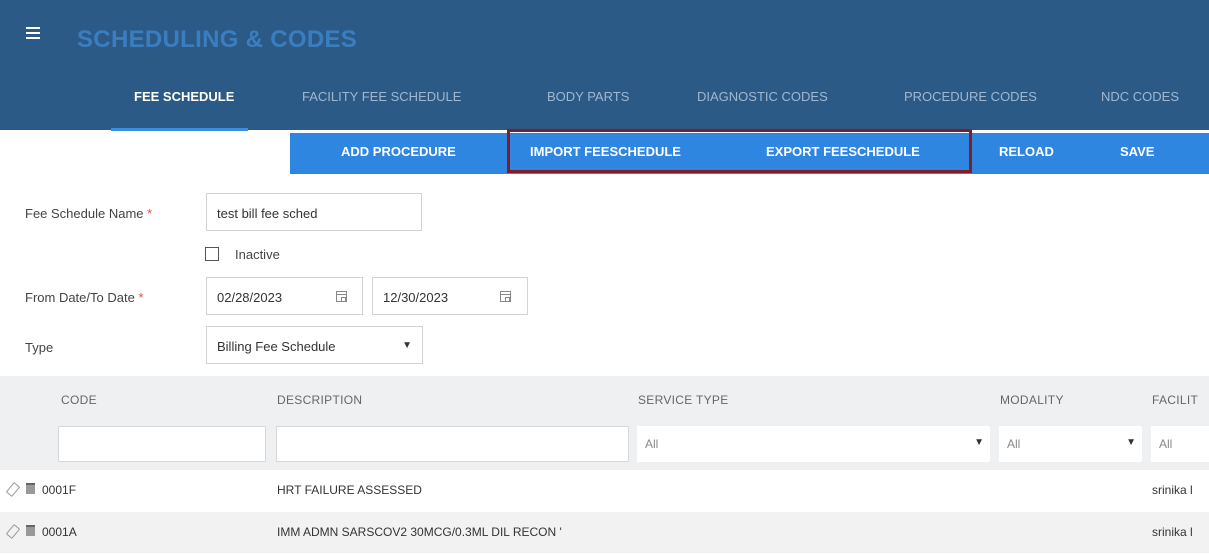 The image size is (1209, 554). Describe the element at coordinates (39, 347) in the screenshot. I see `type-label: Type` at that location.